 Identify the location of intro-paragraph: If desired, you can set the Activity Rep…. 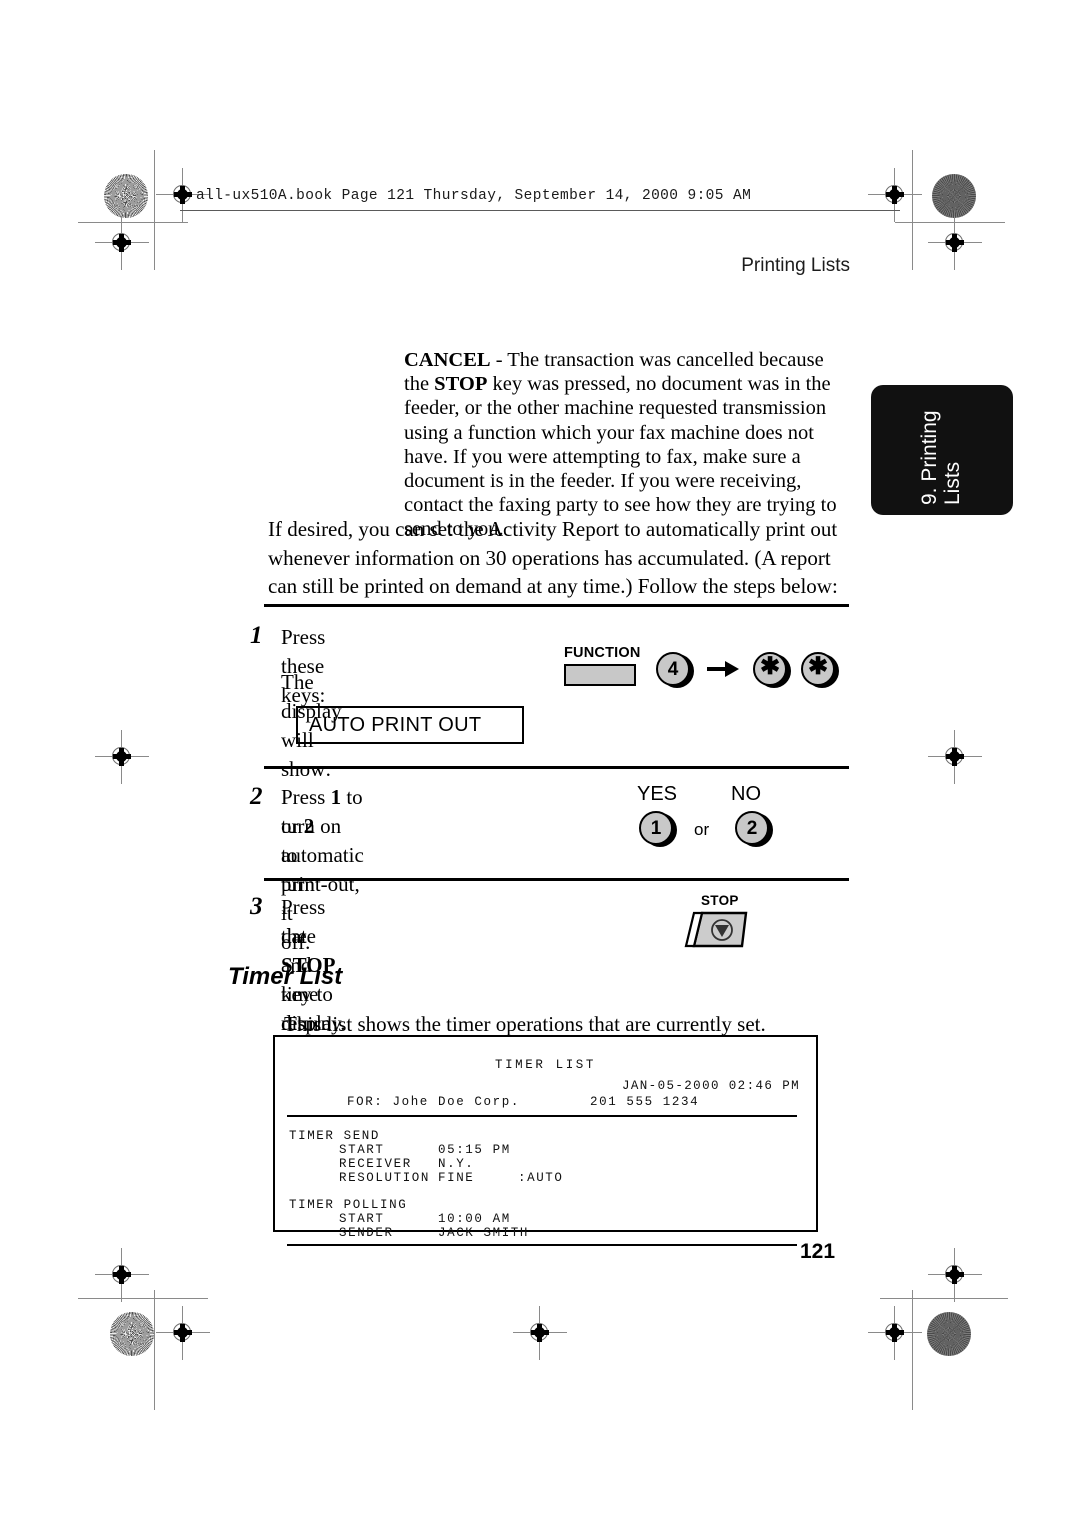
(553, 557).